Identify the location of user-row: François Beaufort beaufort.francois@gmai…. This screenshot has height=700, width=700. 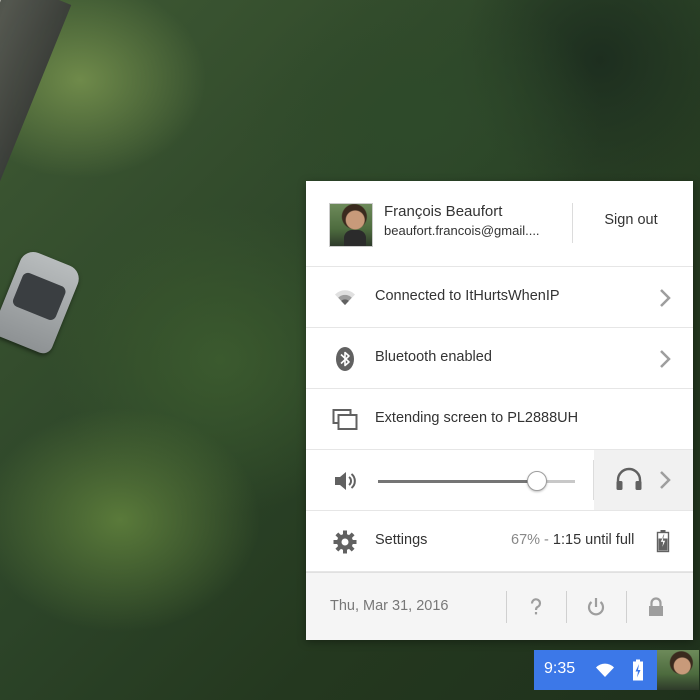
(499, 224).